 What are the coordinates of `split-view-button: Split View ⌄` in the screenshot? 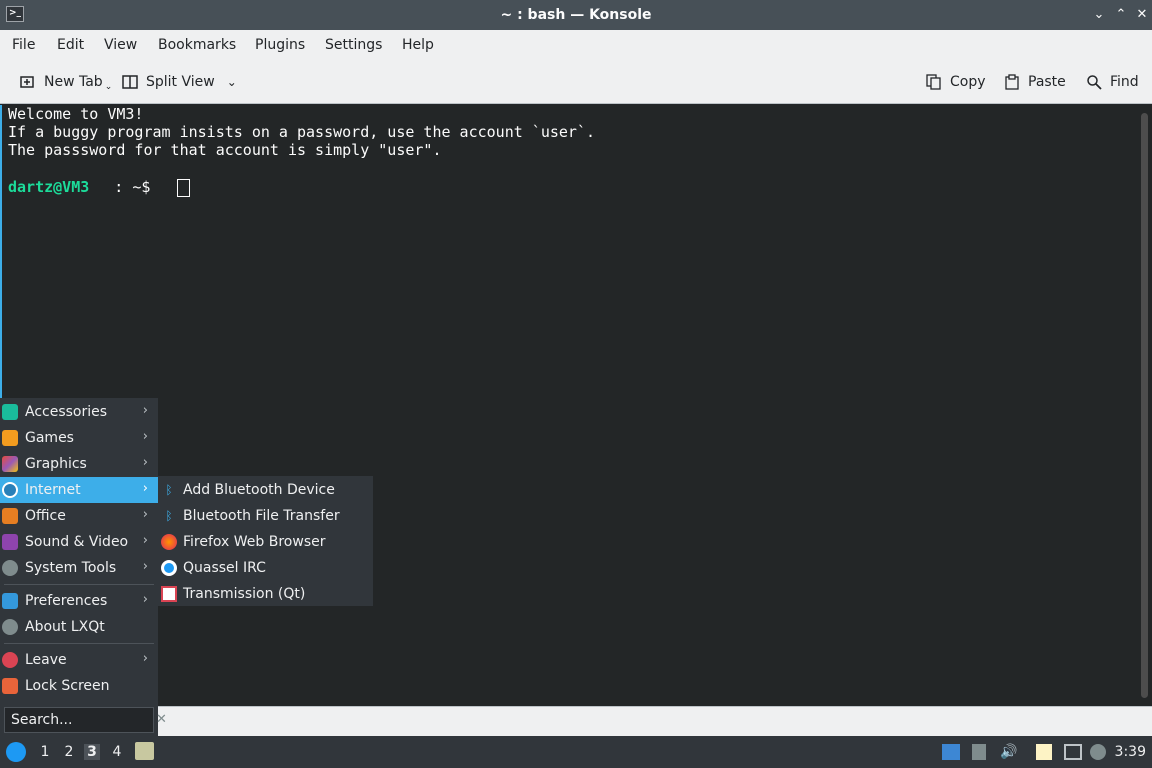 It's located at (179, 82).